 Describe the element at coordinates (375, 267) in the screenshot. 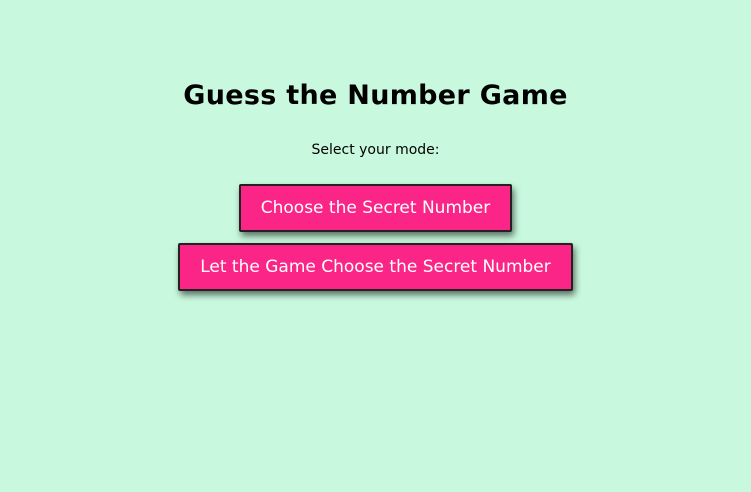

I see `game-chooses-secret-number-button: Let the Game Choose the Secret Number` at that location.